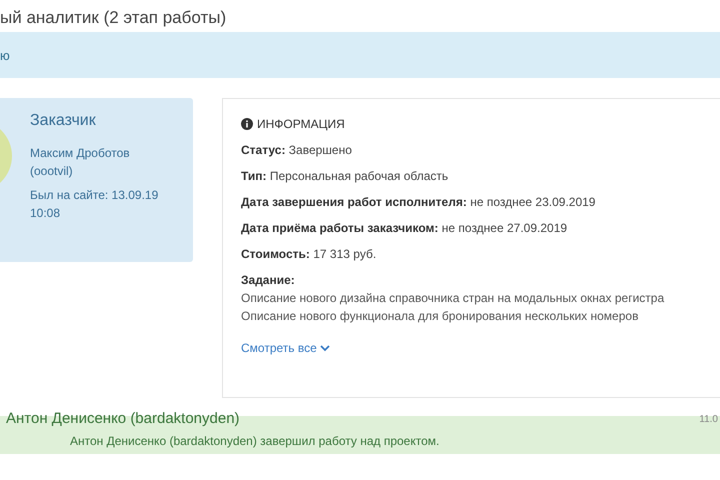 This screenshot has height=480, width=720. I want to click on task-label: Задание:, so click(268, 280).